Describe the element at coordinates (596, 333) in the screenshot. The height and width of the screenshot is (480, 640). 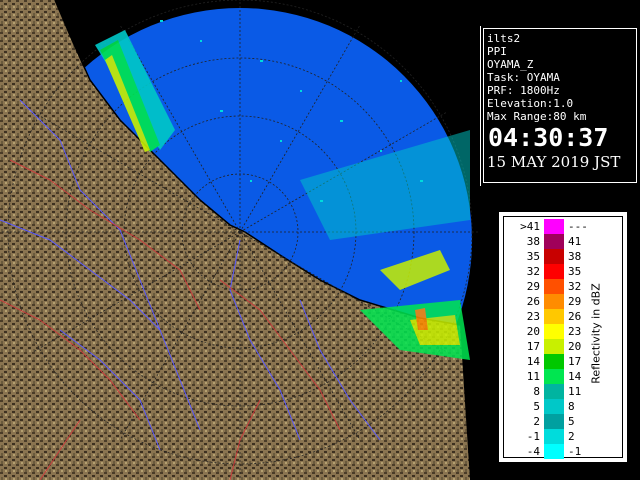
I see `legend-title: Reflectivity in dBZ` at that location.